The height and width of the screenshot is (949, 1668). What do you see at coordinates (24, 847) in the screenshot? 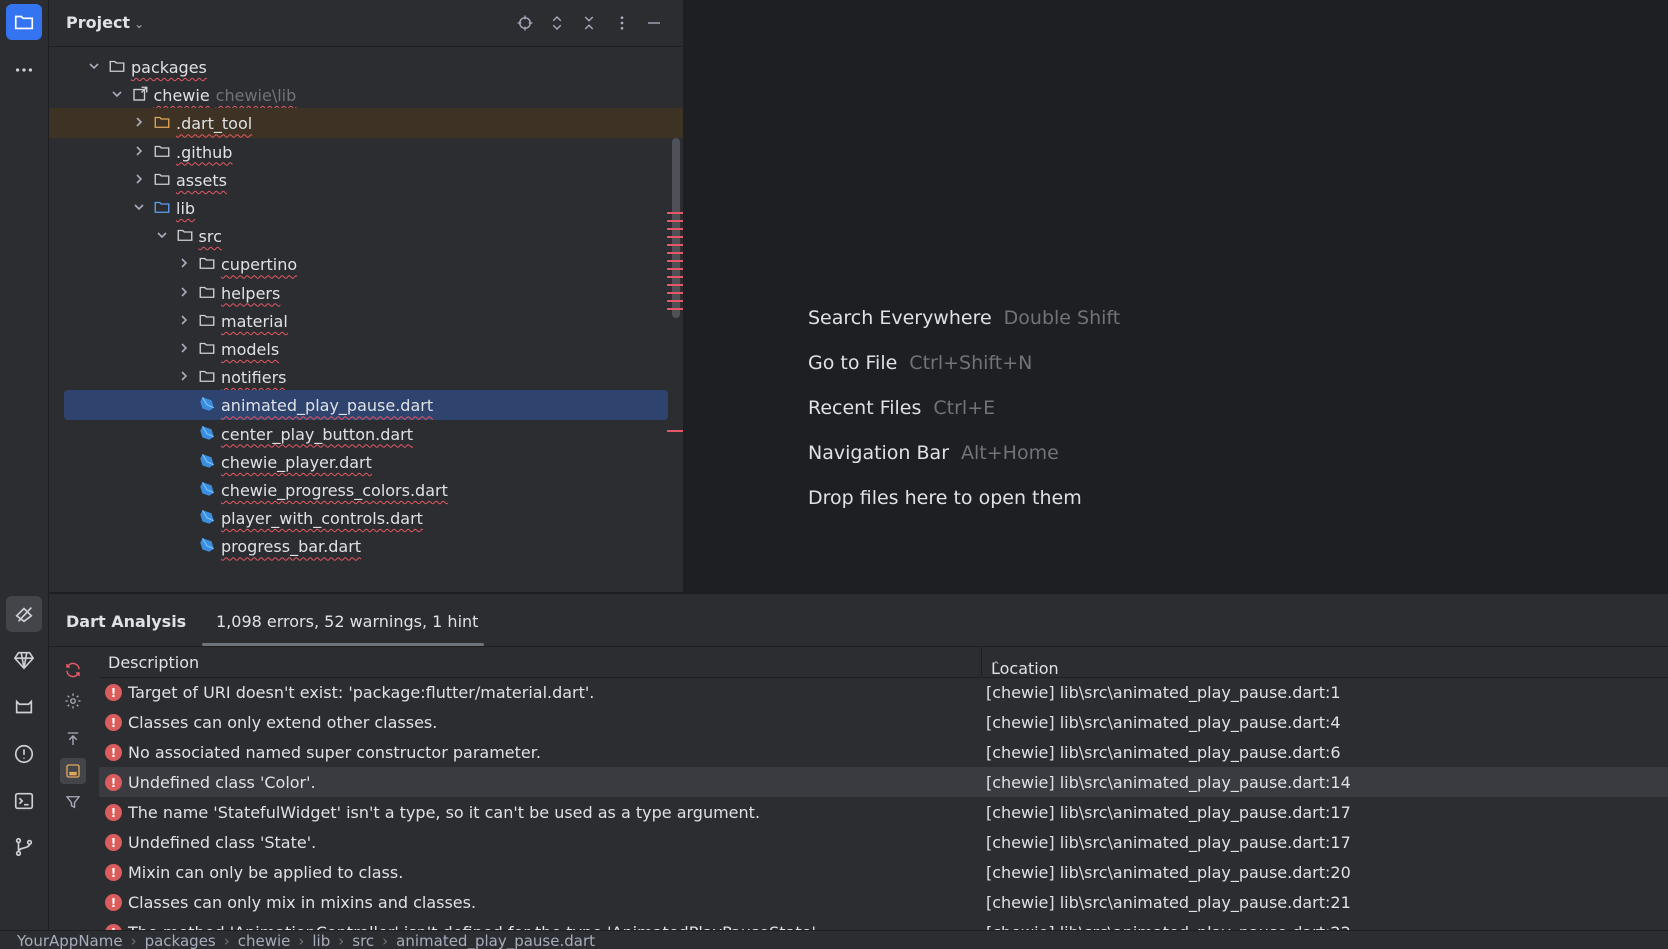
I see `git-branch-icon` at bounding box center [24, 847].